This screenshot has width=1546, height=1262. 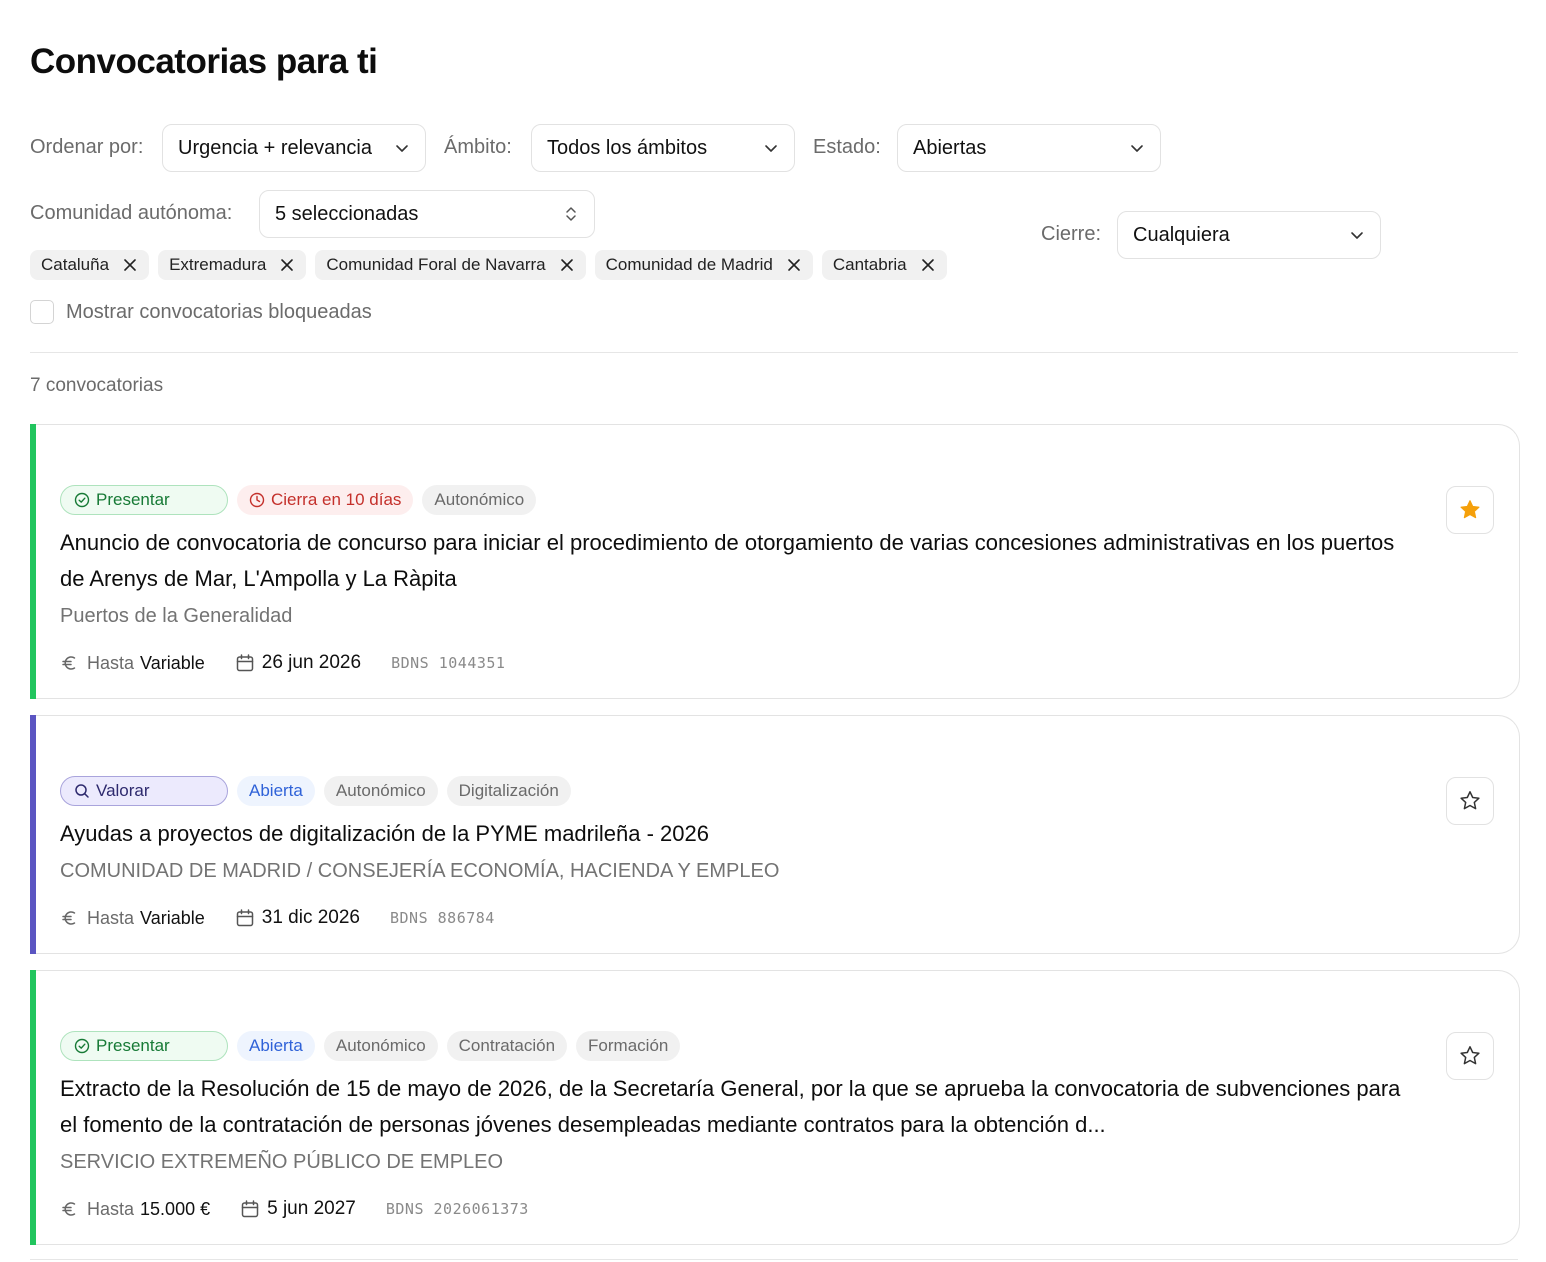 I want to click on region-chip: Comunidad Foral de Navarra, so click(x=450, y=265).